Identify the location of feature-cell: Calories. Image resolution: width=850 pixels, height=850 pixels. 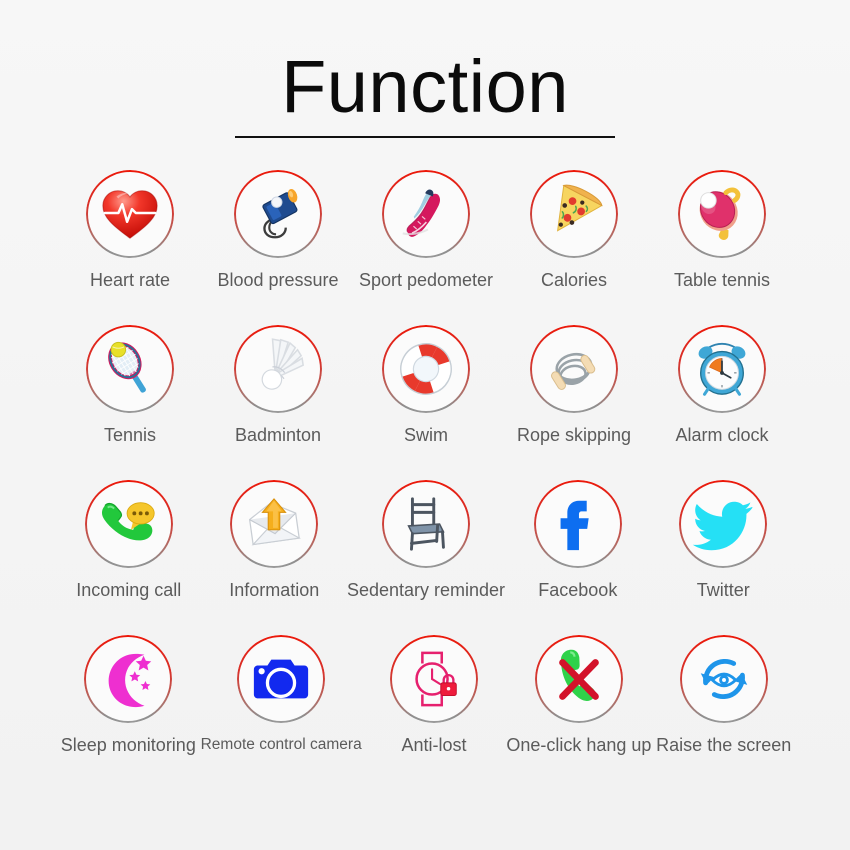
(574, 247).